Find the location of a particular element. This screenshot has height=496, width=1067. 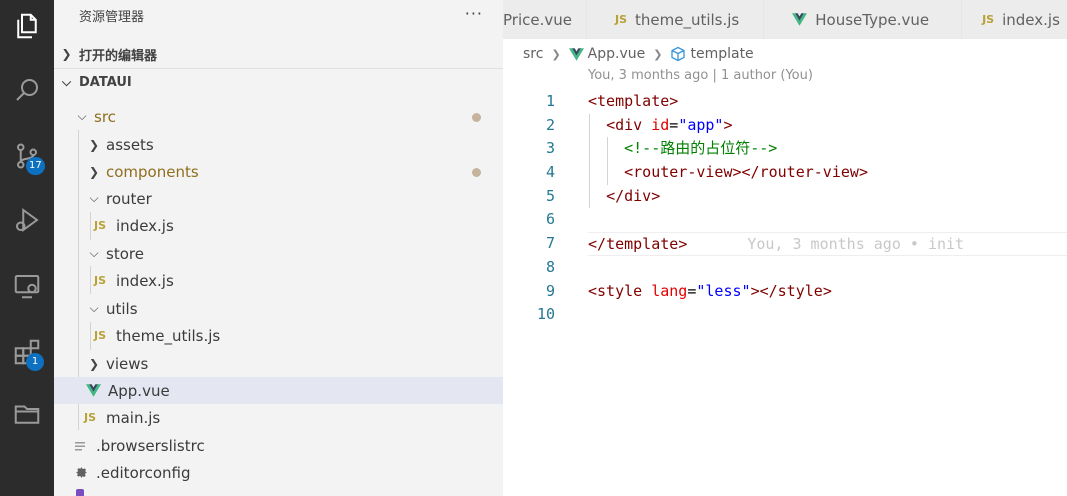

tab-theme-utils: JS theme_utils.js is located at coordinates (675, 19).